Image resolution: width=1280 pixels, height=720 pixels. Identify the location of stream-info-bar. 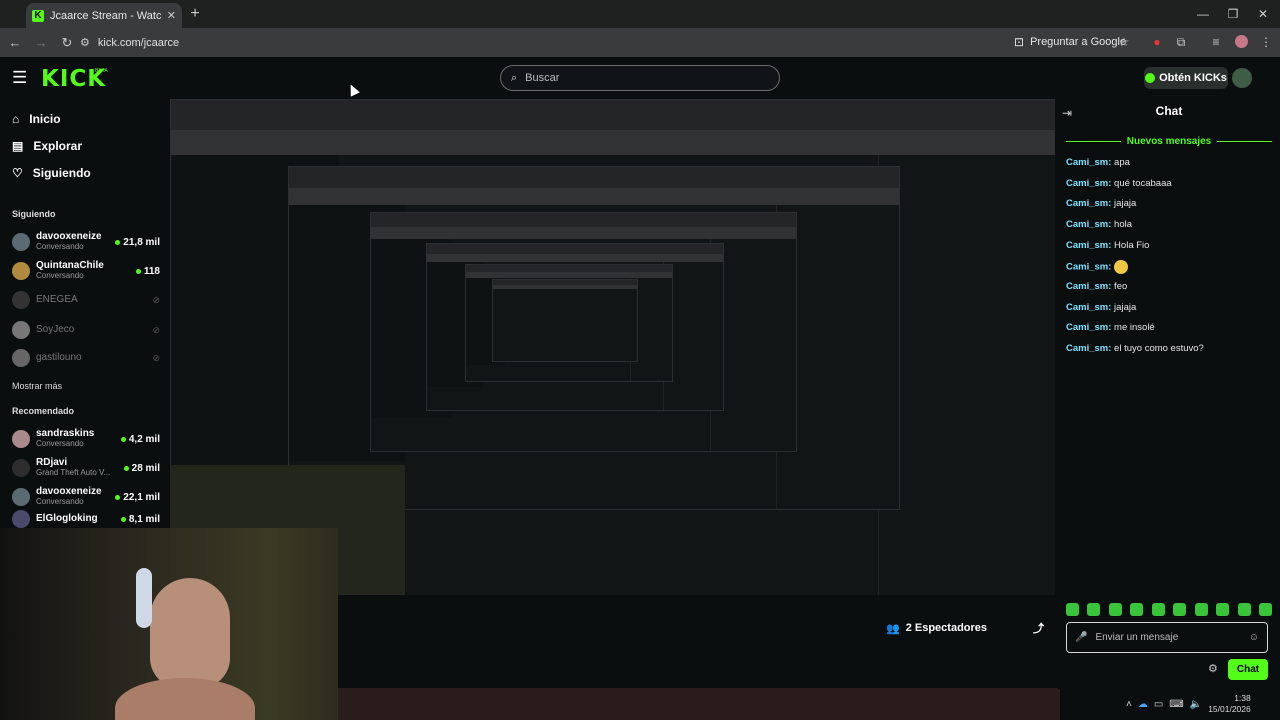
(699, 640).